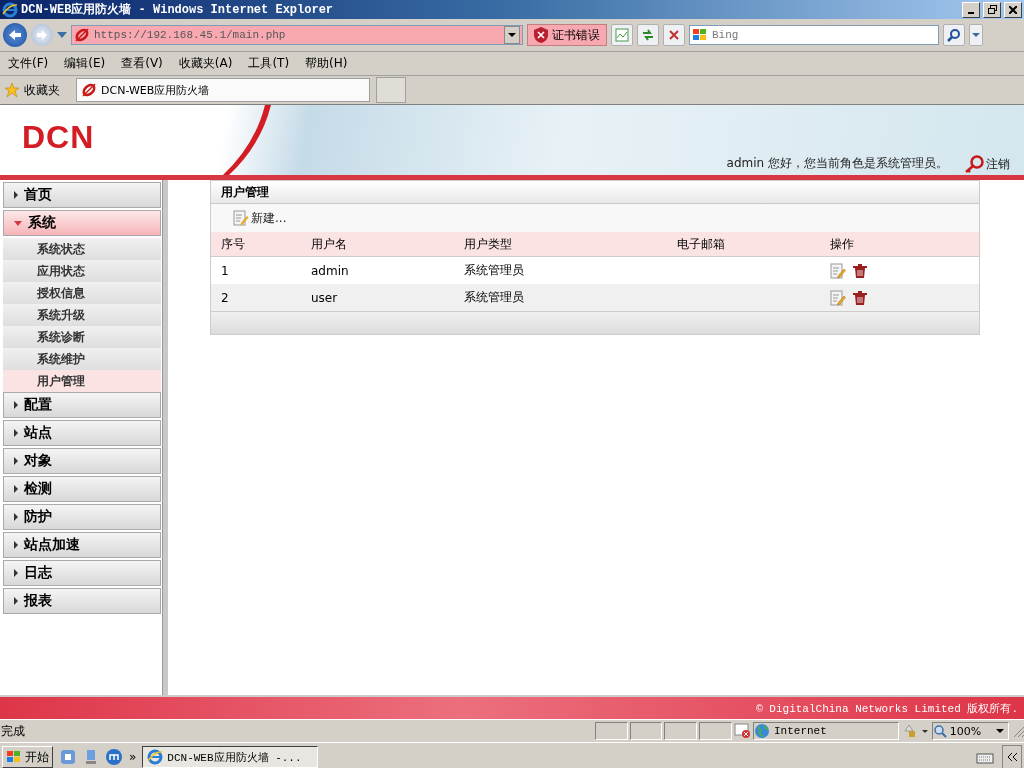  I want to click on forward-arrow-icon, so click(42, 35).